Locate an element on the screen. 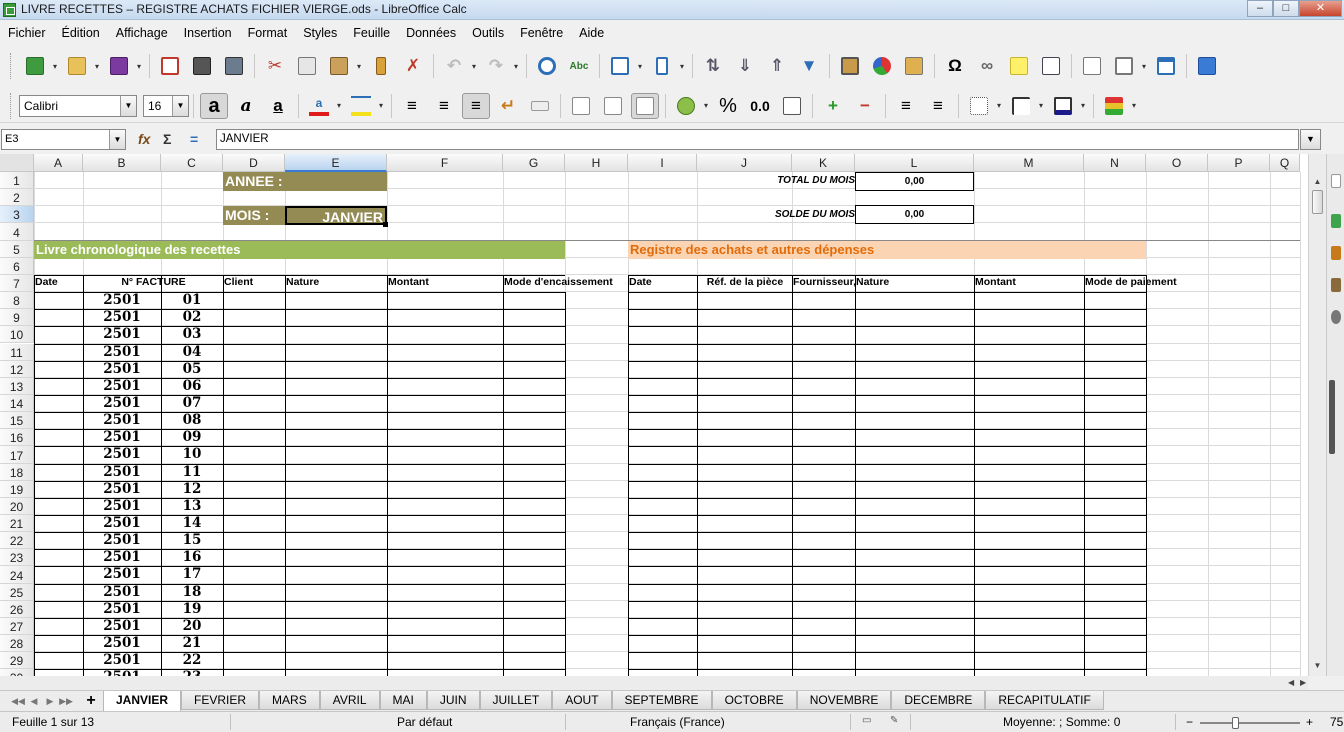 This screenshot has height=732, width=1344. row-header: 27 is located at coordinates (17, 626).